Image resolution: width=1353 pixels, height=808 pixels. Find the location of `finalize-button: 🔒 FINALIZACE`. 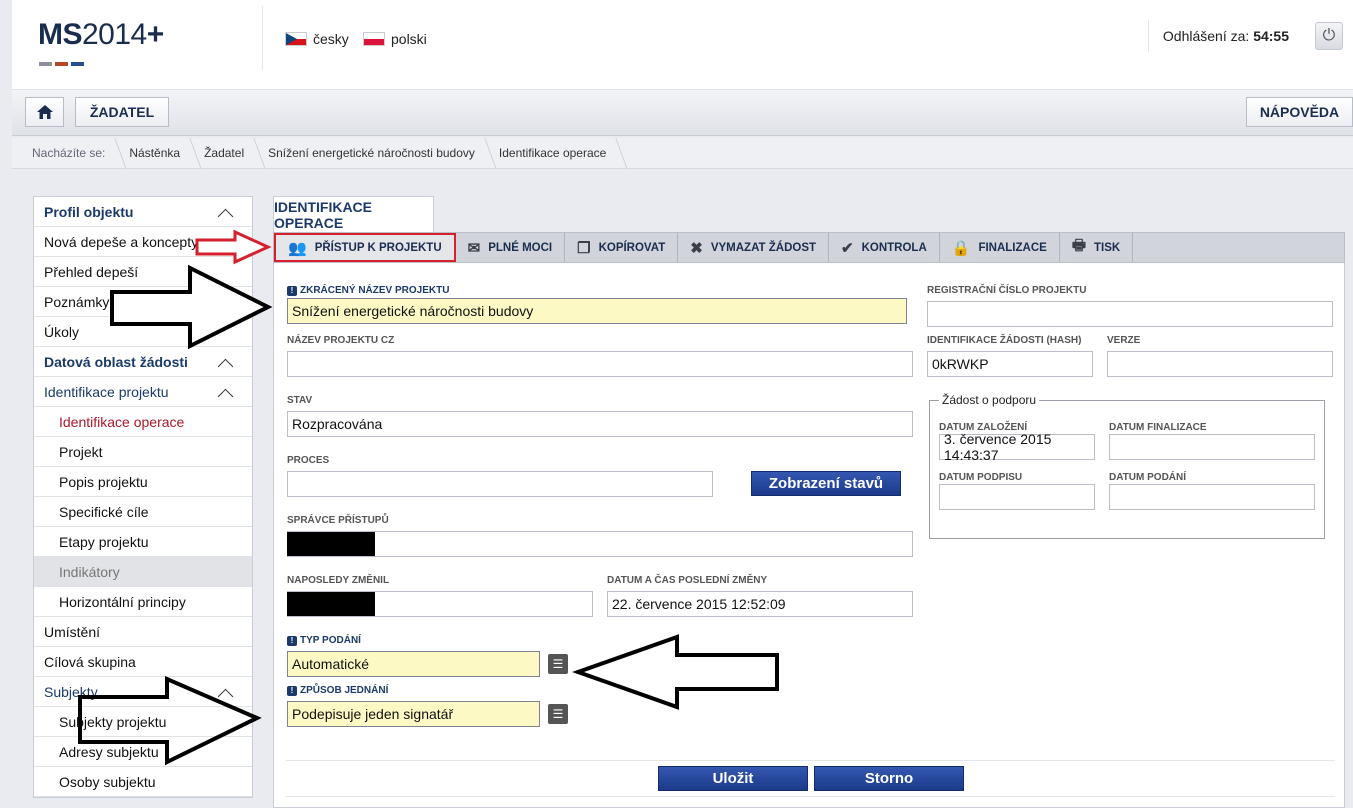

finalize-button: 🔒 FINALIZACE is located at coordinates (1000, 247).